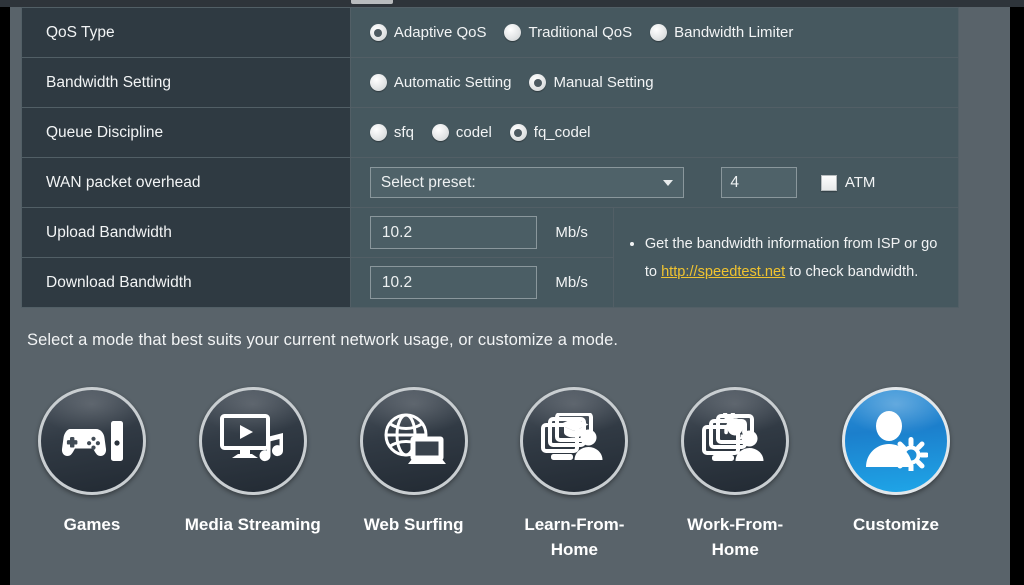 The height and width of the screenshot is (585, 1024). Describe the element at coordinates (526, 182) in the screenshot. I see `wan-preset-select: Select preset:` at that location.